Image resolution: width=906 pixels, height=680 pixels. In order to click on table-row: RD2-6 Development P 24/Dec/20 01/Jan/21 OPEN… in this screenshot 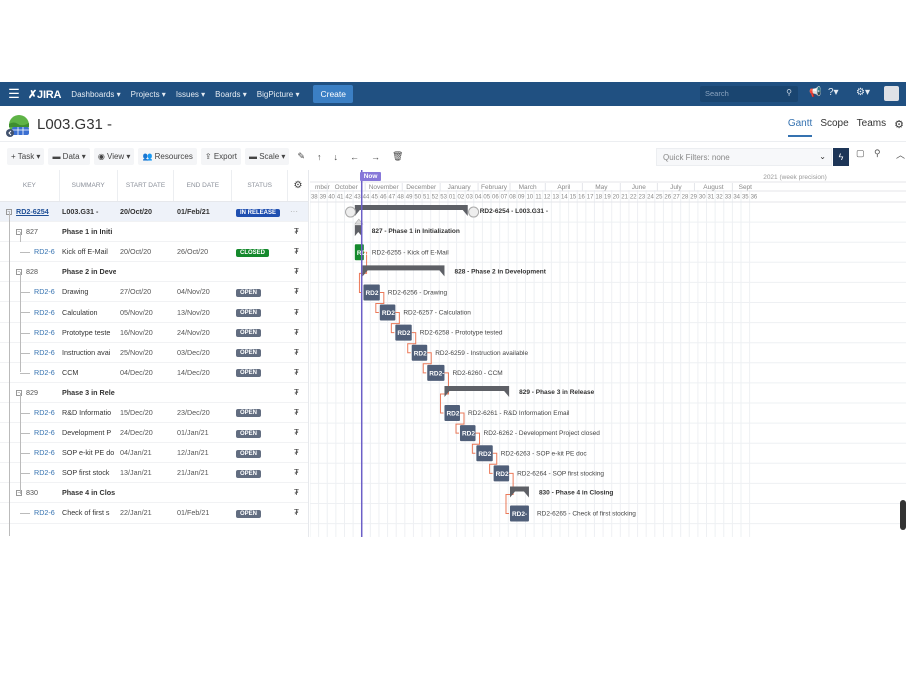, I will do `click(154, 433)`.